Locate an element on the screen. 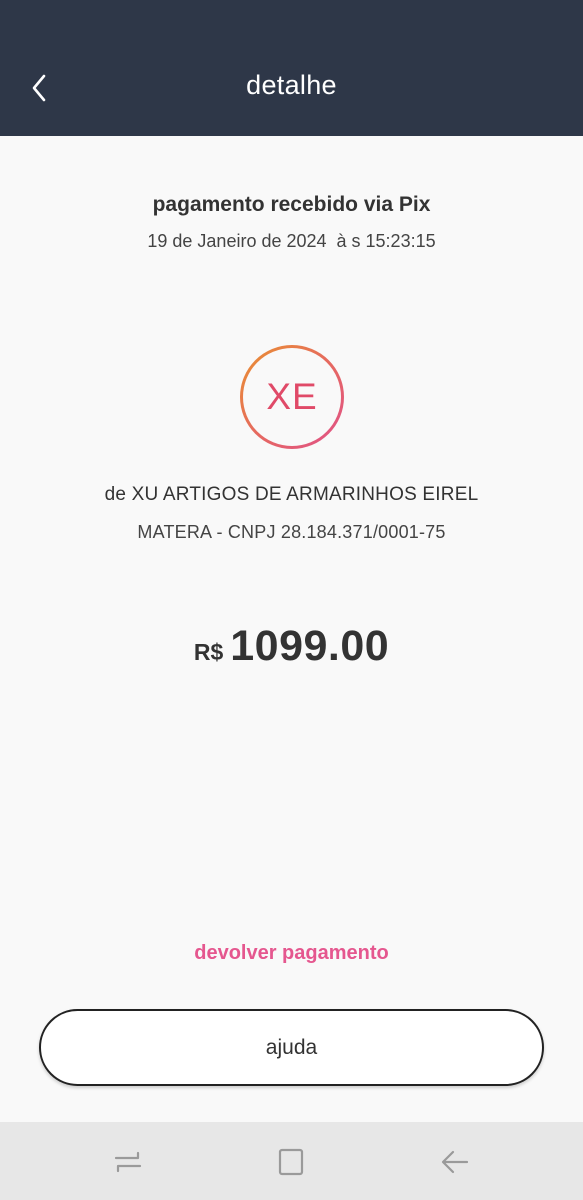 This screenshot has height=1200, width=583. avatar-initials: XE is located at coordinates (292, 397).